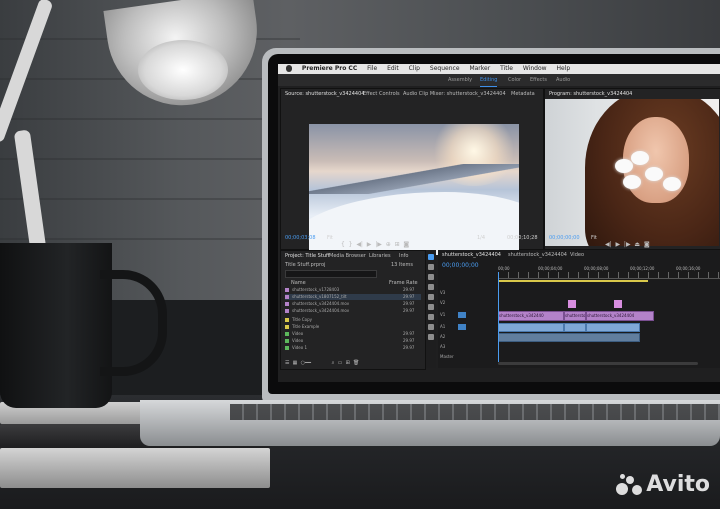 The width and height of the screenshot is (720, 509). Describe the element at coordinates (393, 68) in the screenshot. I see `menu-edit: Edit` at that location.